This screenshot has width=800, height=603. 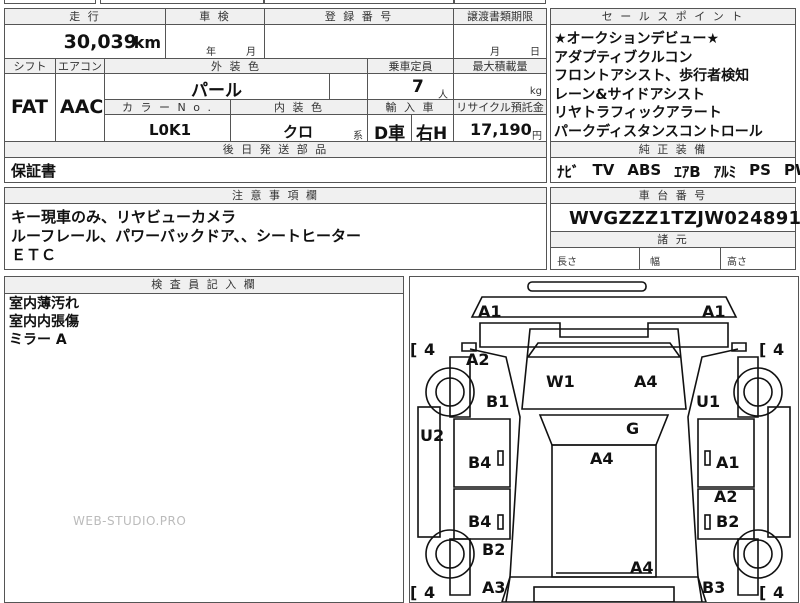 I want to click on mark-a2-right: A2, so click(x=726, y=496).